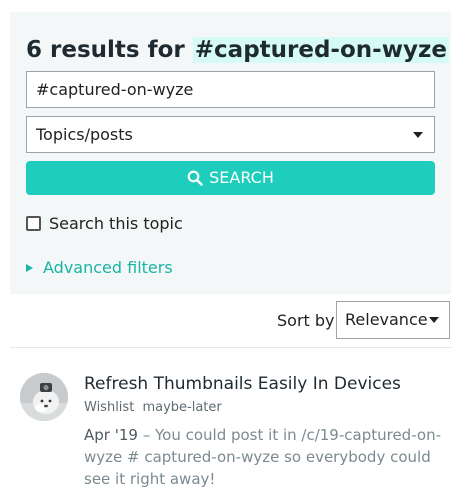  What do you see at coordinates (195, 178) in the screenshot?
I see `search-icon` at bounding box center [195, 178].